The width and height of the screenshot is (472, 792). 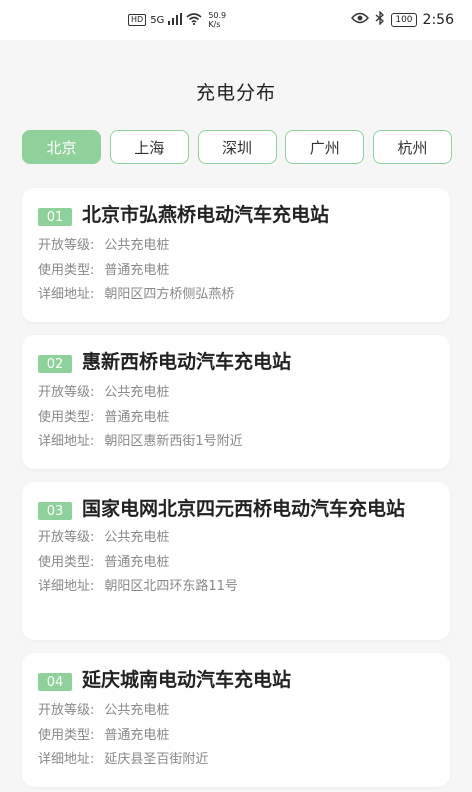 I want to click on tab-shenzhen: 深圳, so click(x=237, y=147).